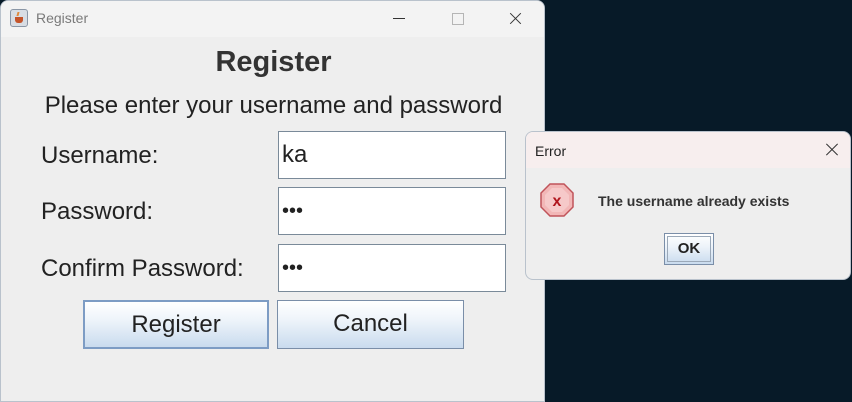  Describe the element at coordinates (142, 268) in the screenshot. I see `confirm-password-label: Confirm Password:` at that location.